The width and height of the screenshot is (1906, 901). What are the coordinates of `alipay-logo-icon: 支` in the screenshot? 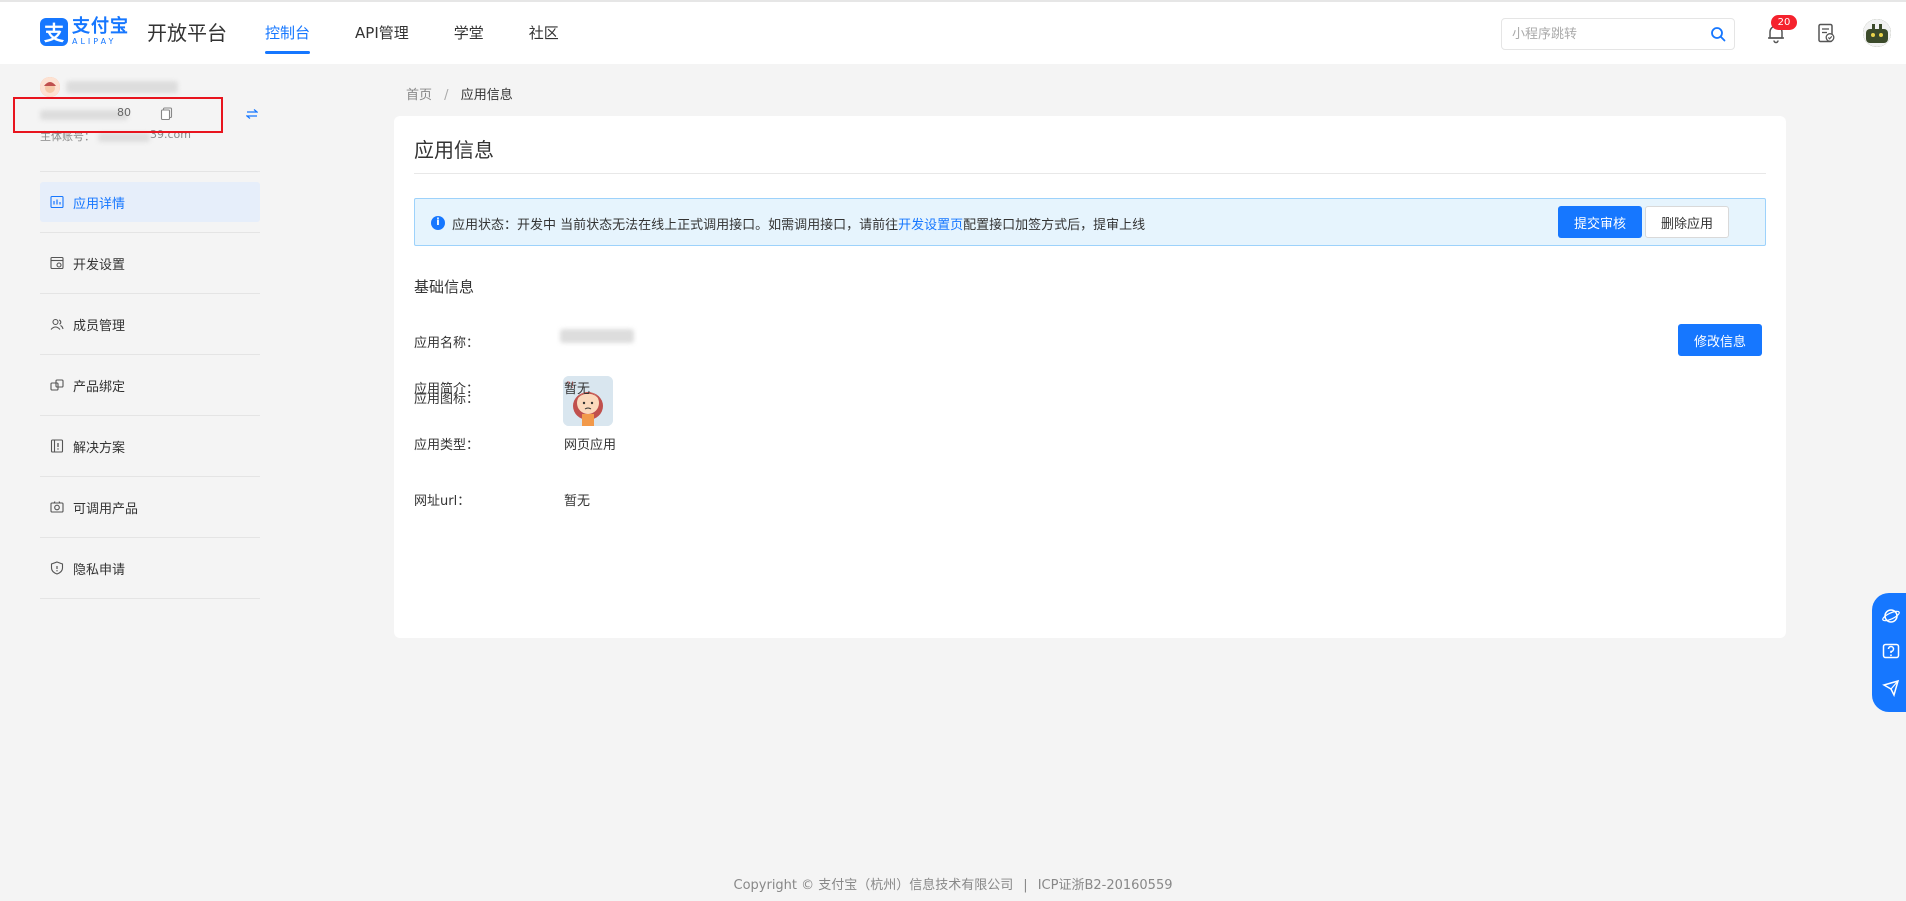 It's located at (54, 31).